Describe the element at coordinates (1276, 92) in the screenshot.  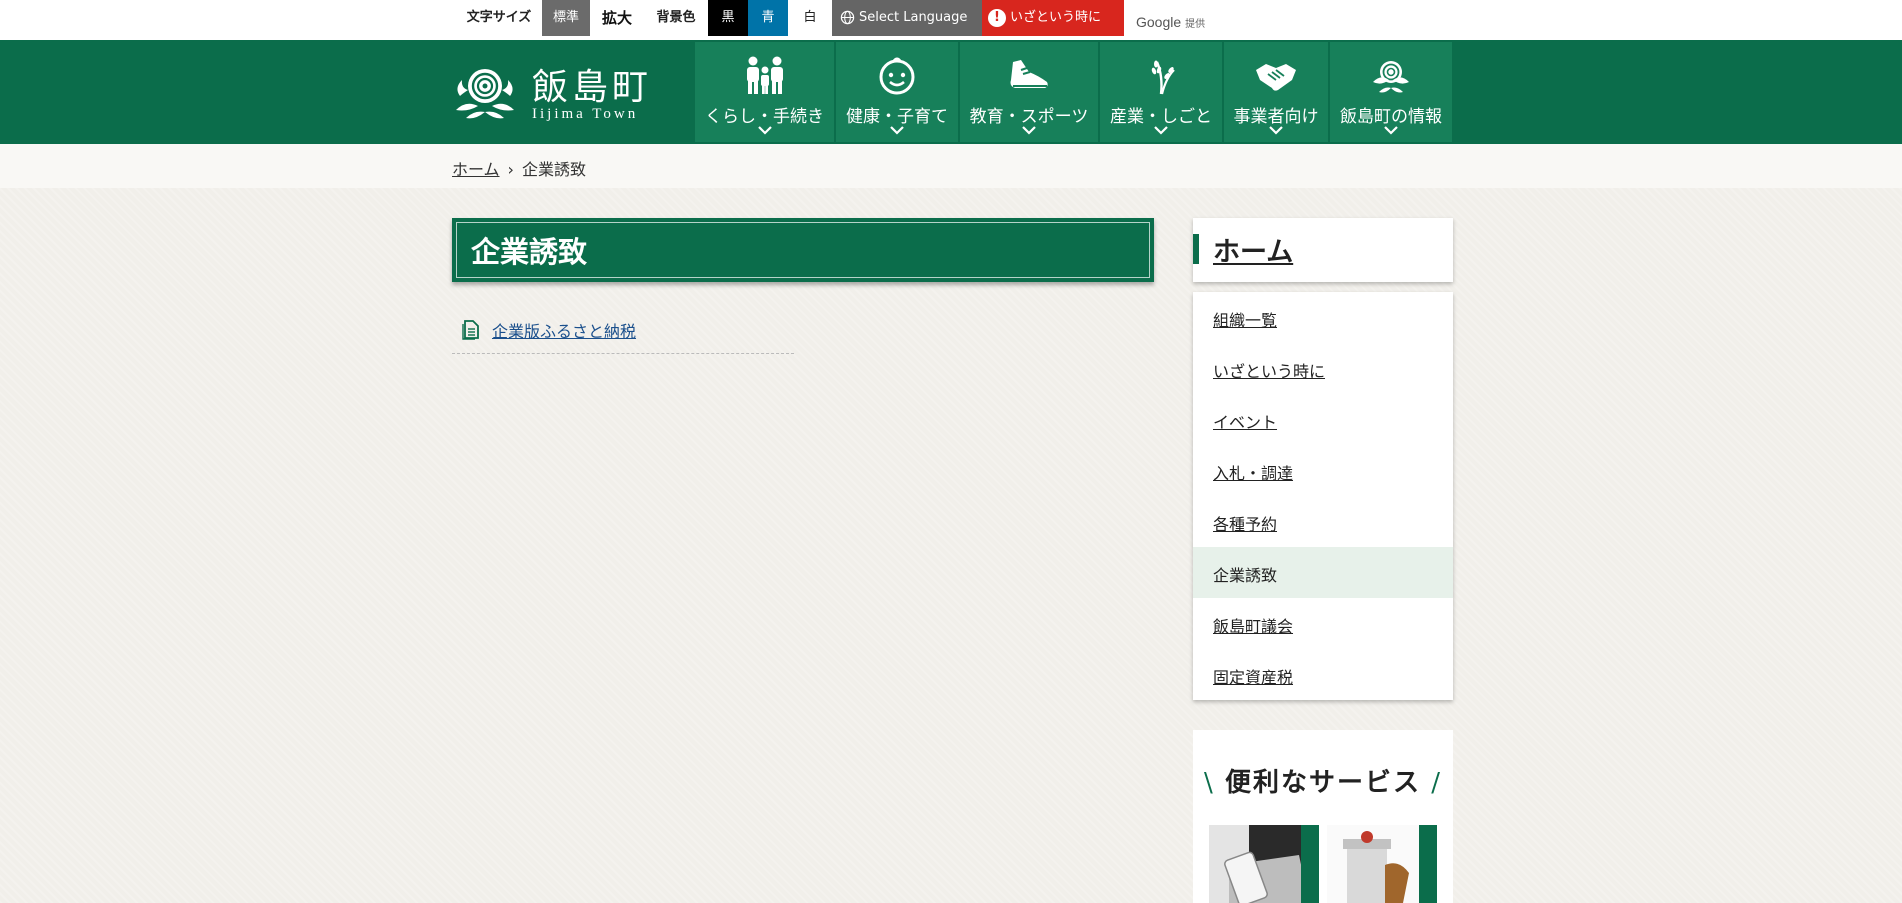
I see `nav-business: 事業者向け` at that location.